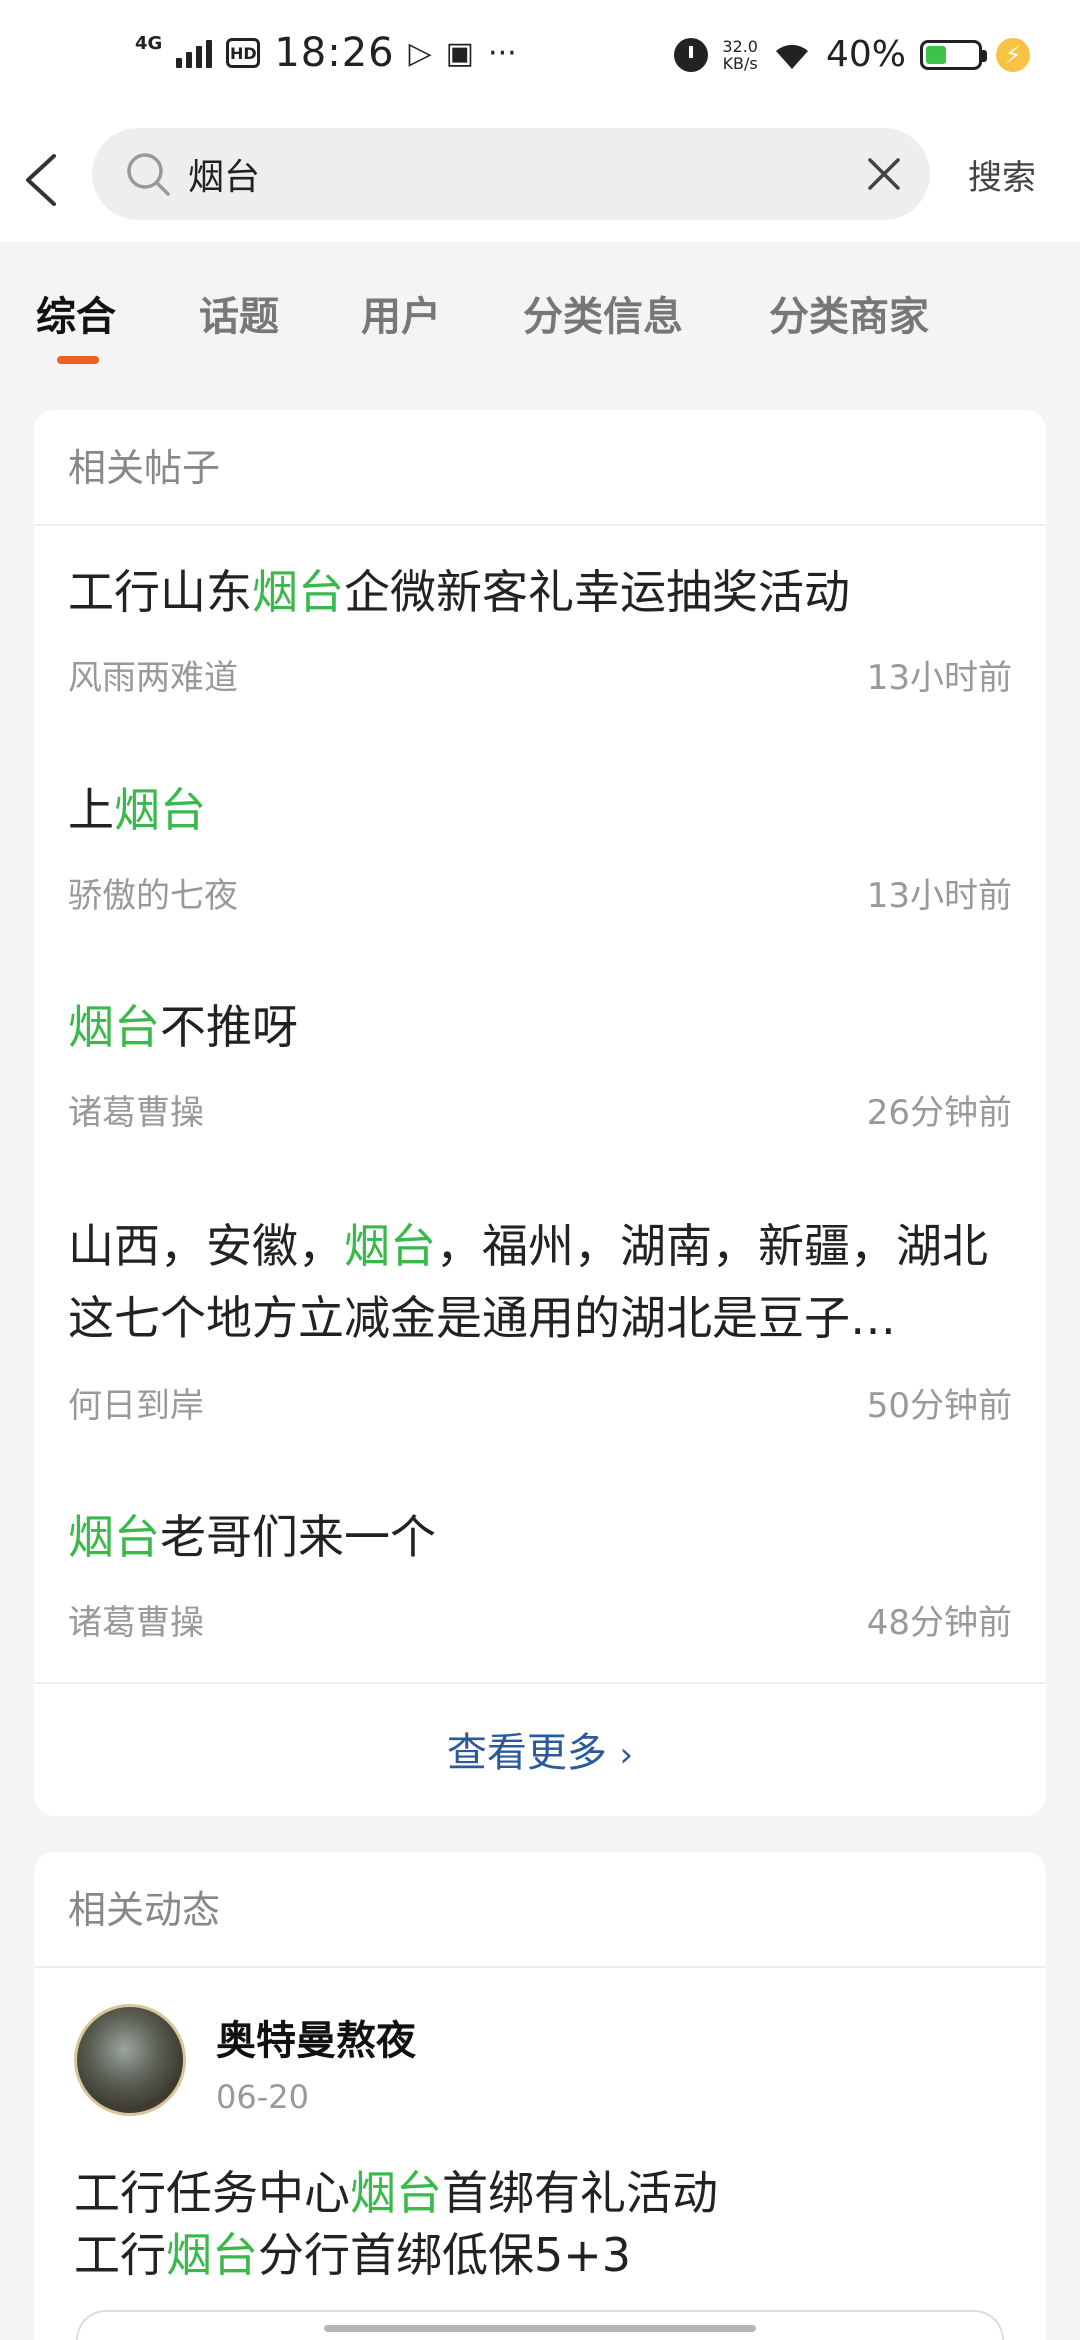 The height and width of the screenshot is (2340, 1080). What do you see at coordinates (136, 1406) in the screenshot?
I see `post-author: 何日到岸` at bounding box center [136, 1406].